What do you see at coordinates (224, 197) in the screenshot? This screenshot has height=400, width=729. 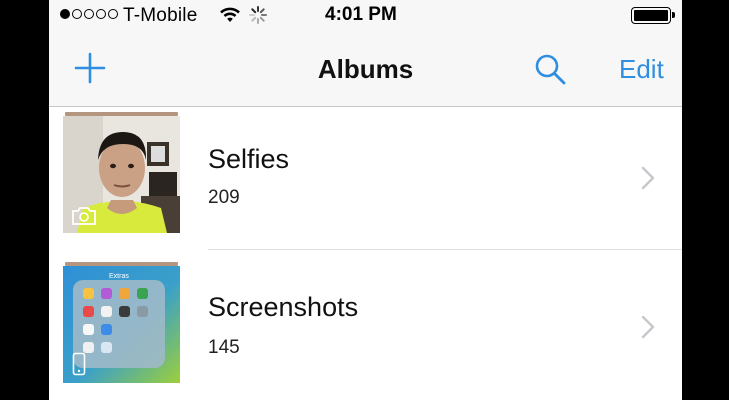 I see `album-count: 209` at bounding box center [224, 197].